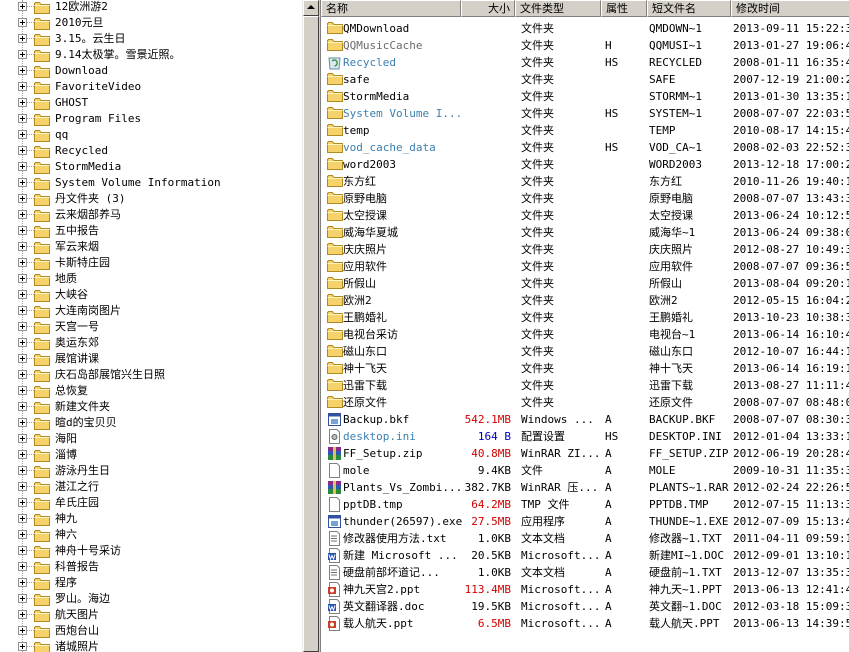 The height and width of the screenshot is (652, 849). Describe the element at coordinates (150, 7) in the screenshot. I see `tree-item: 12欧洲游2` at that location.